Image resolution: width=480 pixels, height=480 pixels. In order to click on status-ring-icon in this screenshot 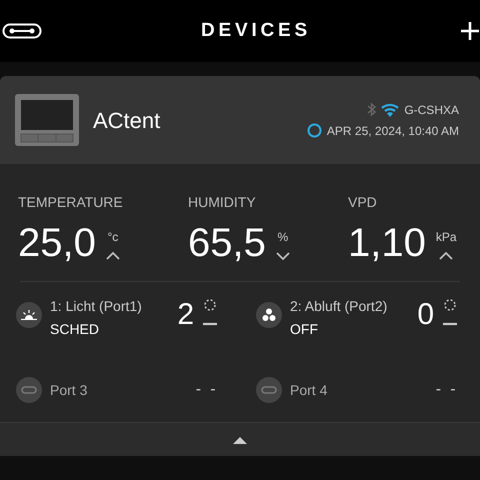, I will do `click(314, 130)`.